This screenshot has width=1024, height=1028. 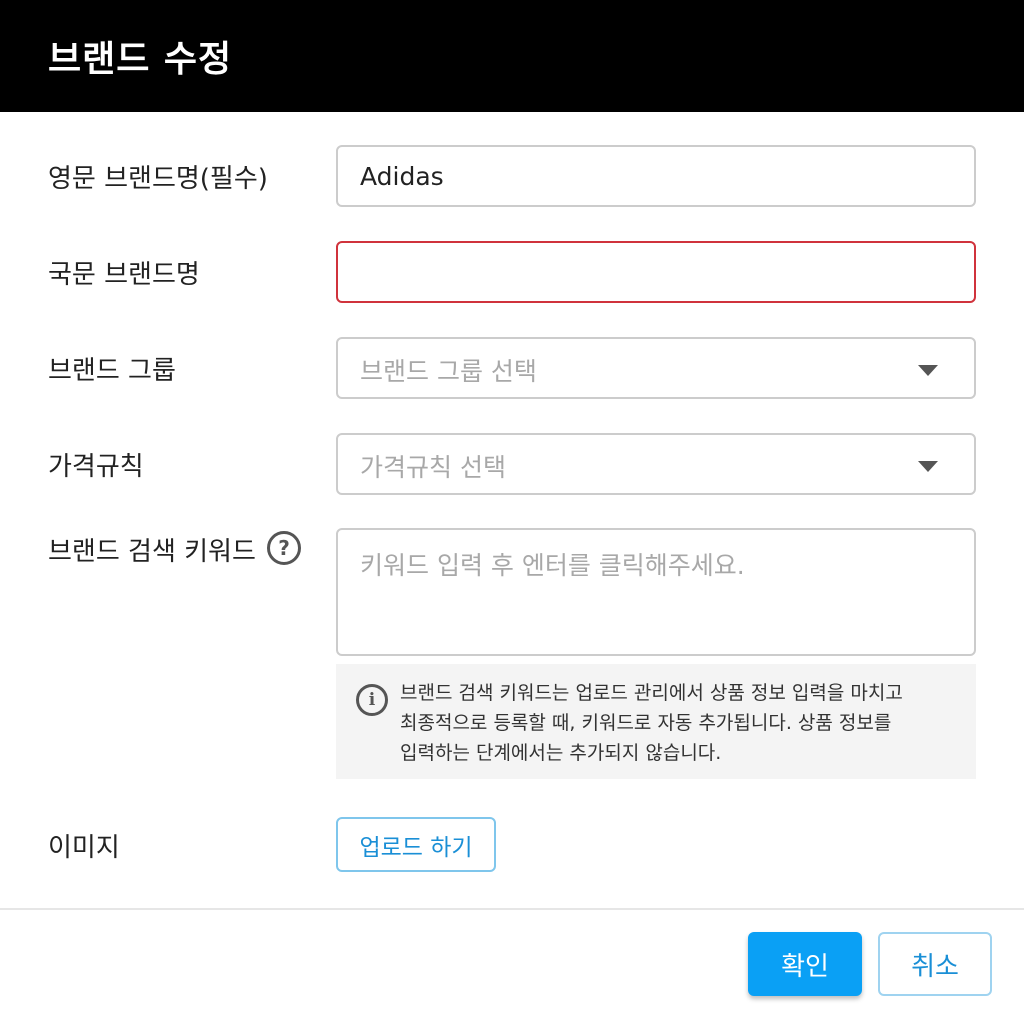 What do you see at coordinates (96, 467) in the screenshot?
I see `price-rule-label: 가격규칙` at bounding box center [96, 467].